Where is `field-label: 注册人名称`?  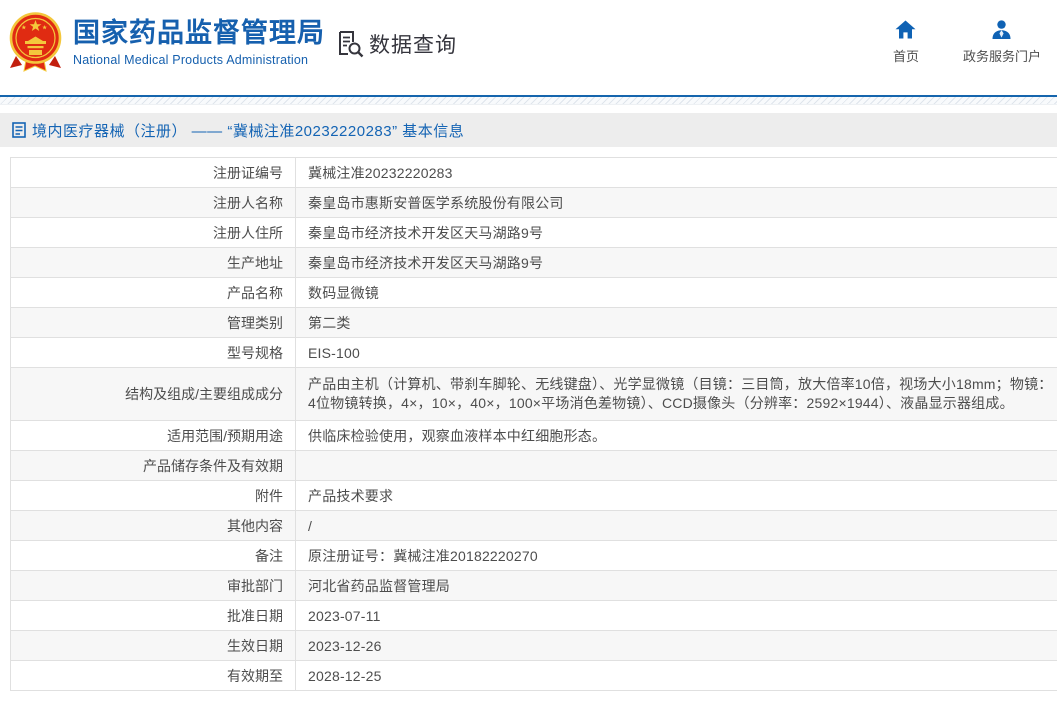 field-label: 注册人名称 is located at coordinates (153, 202).